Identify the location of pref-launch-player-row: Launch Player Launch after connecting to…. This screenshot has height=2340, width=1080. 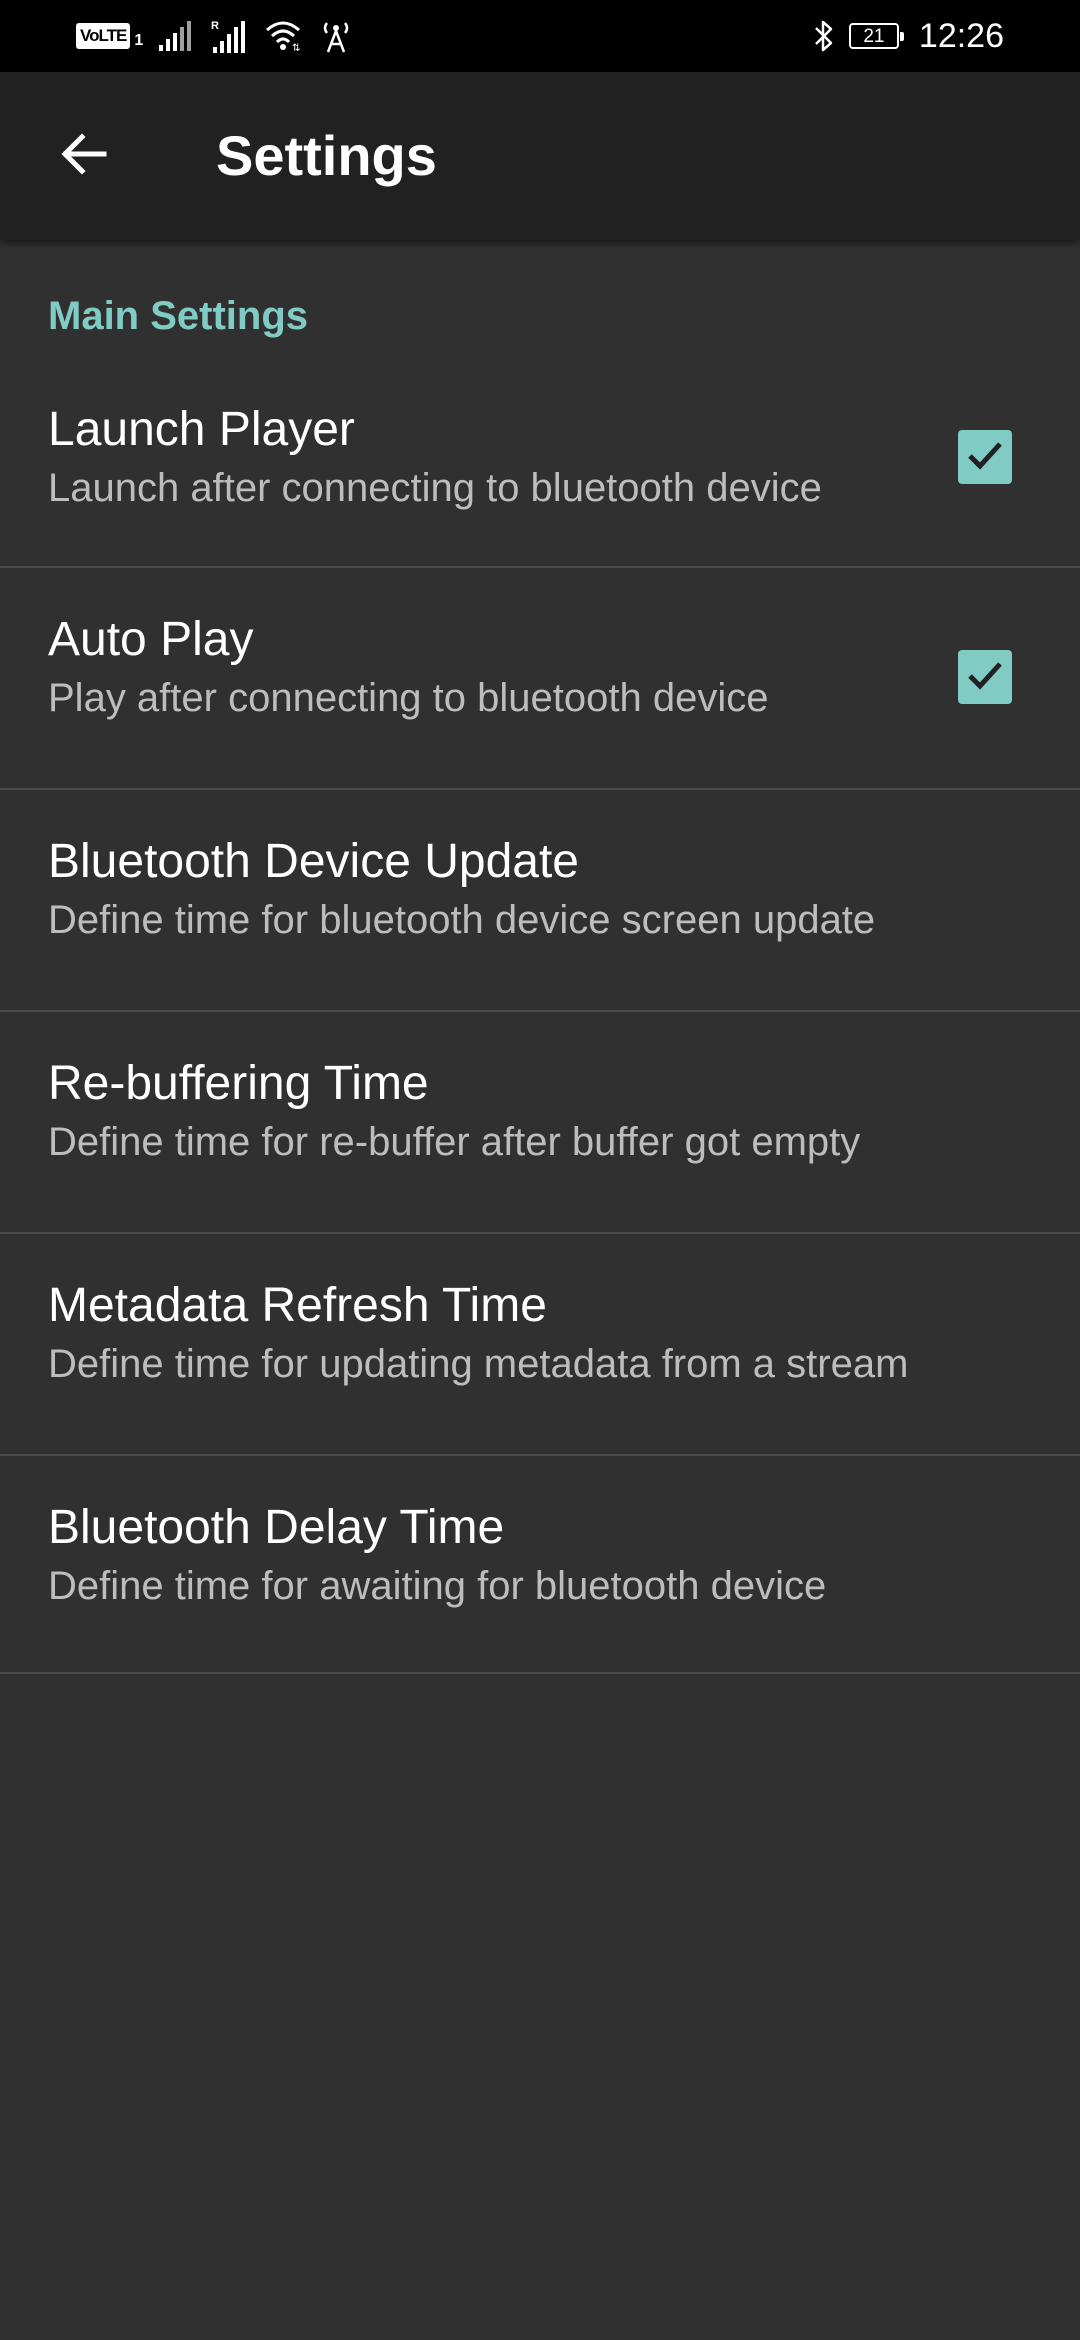
(540, 464).